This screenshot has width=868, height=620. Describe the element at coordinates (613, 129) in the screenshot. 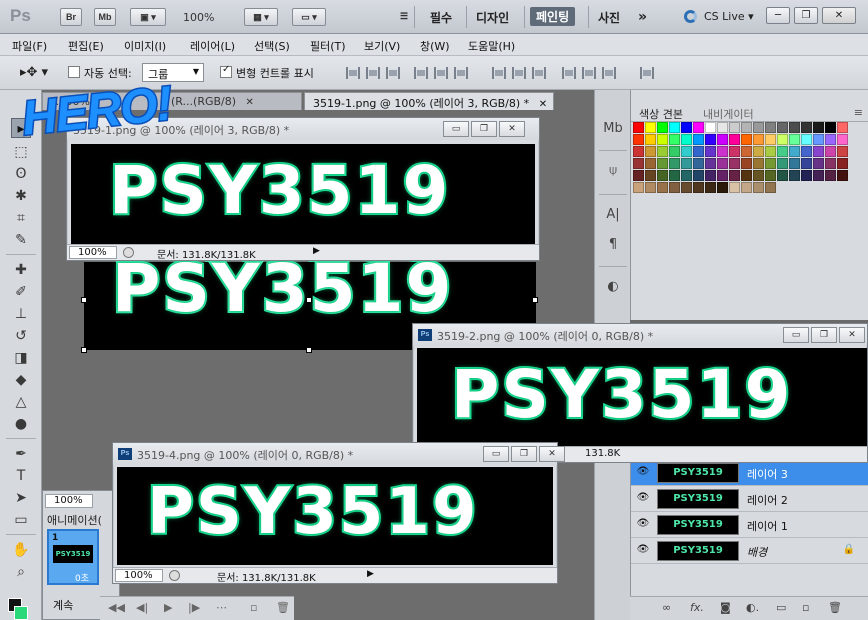

I see `mini-bridge-icon: Mb` at that location.